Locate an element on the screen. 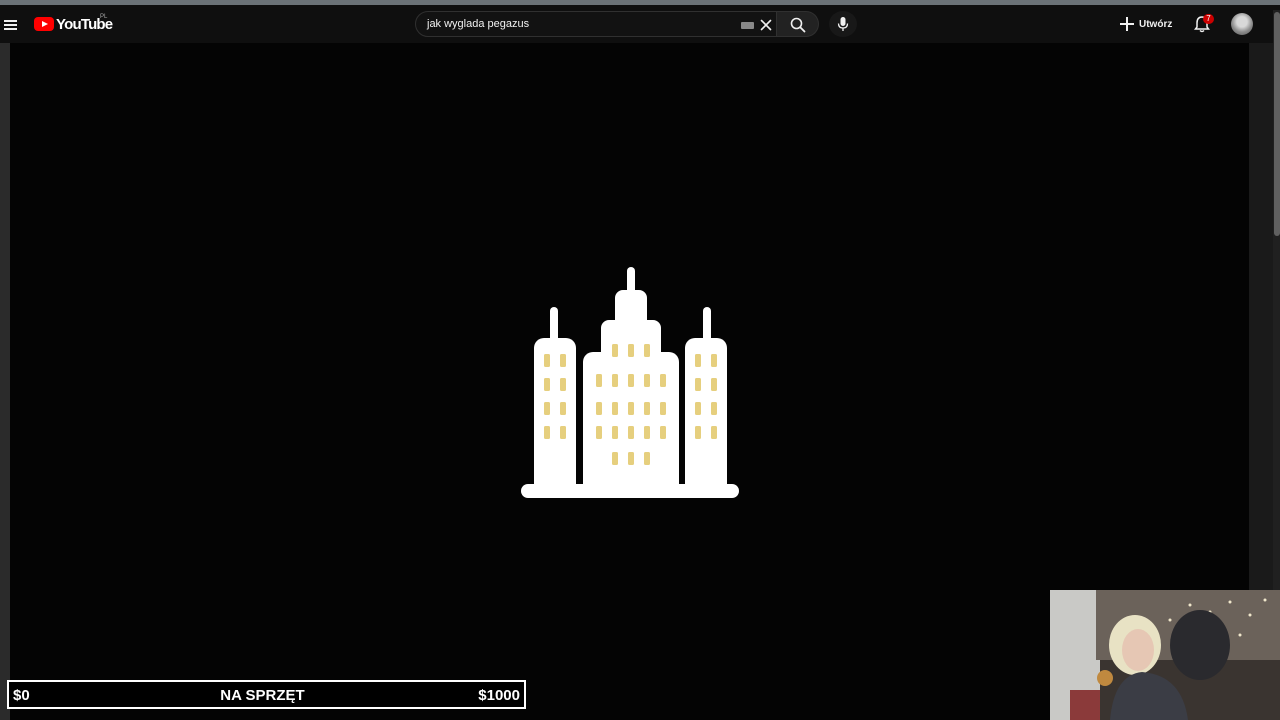 This screenshot has width=1280, height=720. microphone-icon is located at coordinates (843, 24).